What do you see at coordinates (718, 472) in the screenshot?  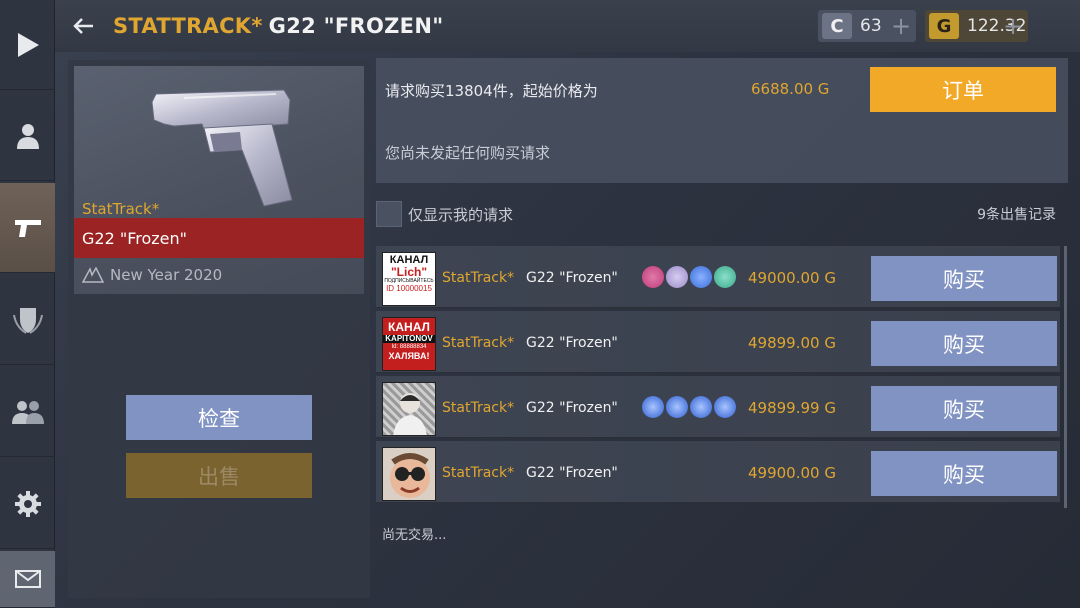 I see `listing-row: StatTrack* G22 "Frozen" 49900.00 G 购买` at bounding box center [718, 472].